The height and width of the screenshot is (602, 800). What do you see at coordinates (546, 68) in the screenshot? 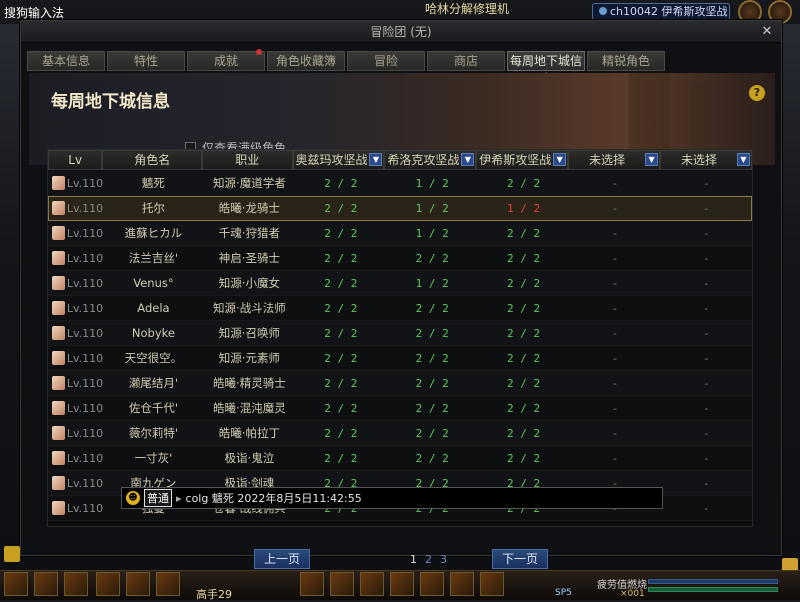
I see `tab-6: 每周地下城信息` at bounding box center [546, 68].